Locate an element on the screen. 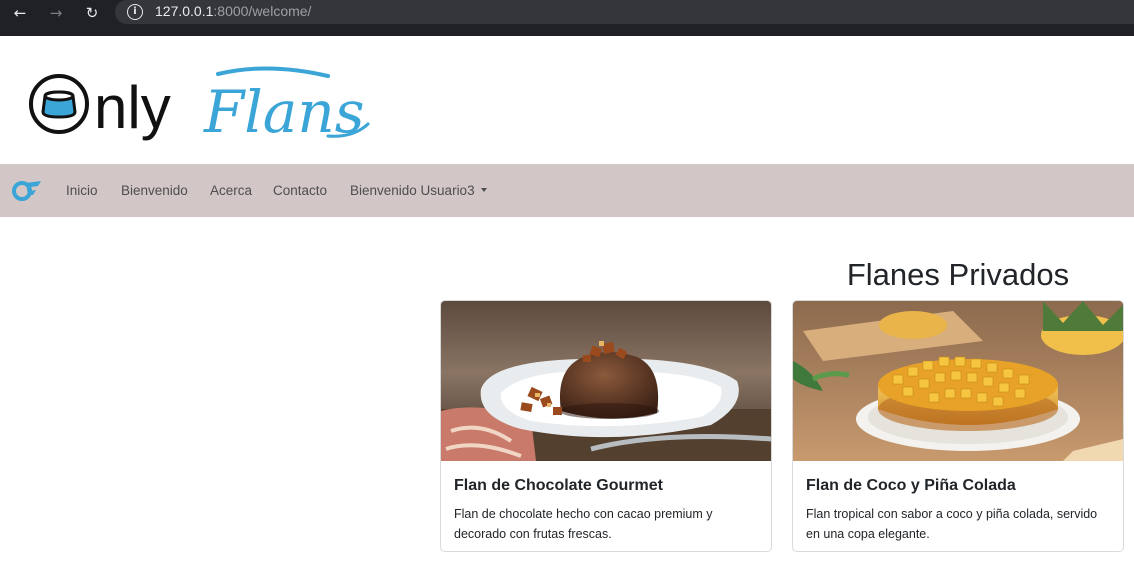 The width and height of the screenshot is (1134, 563). back-arrow-icon: ← is located at coordinates (20, 13).